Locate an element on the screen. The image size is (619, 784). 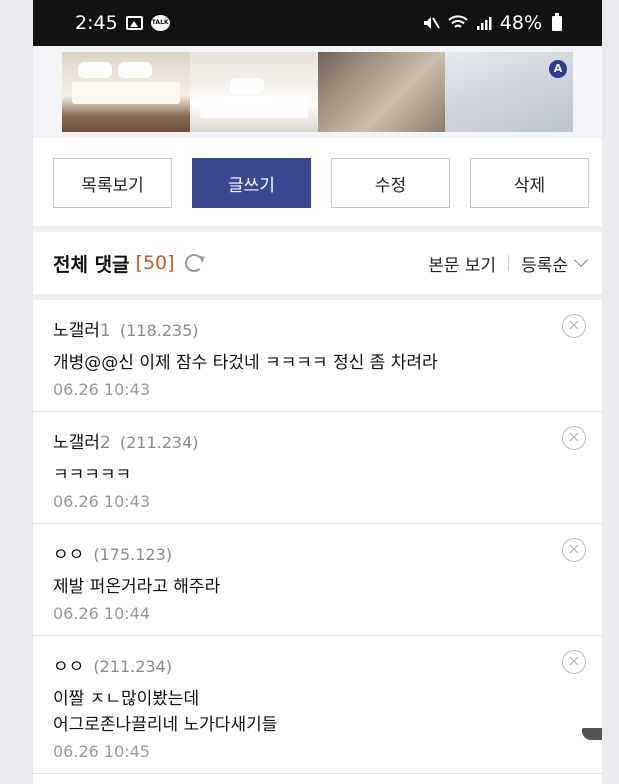
ad-banner: A is located at coordinates (317, 92).